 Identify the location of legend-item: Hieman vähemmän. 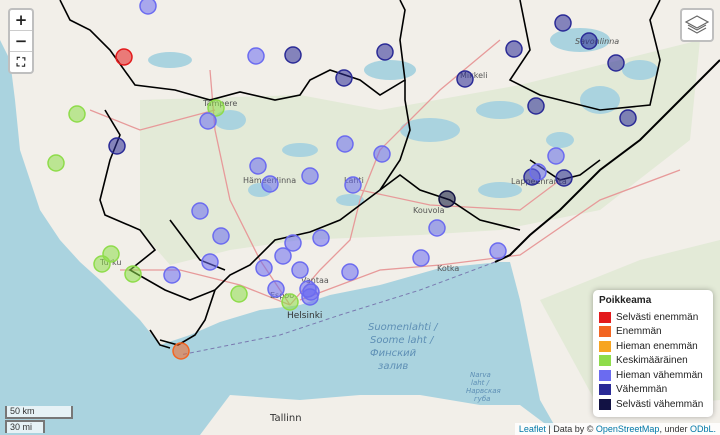
(653, 375).